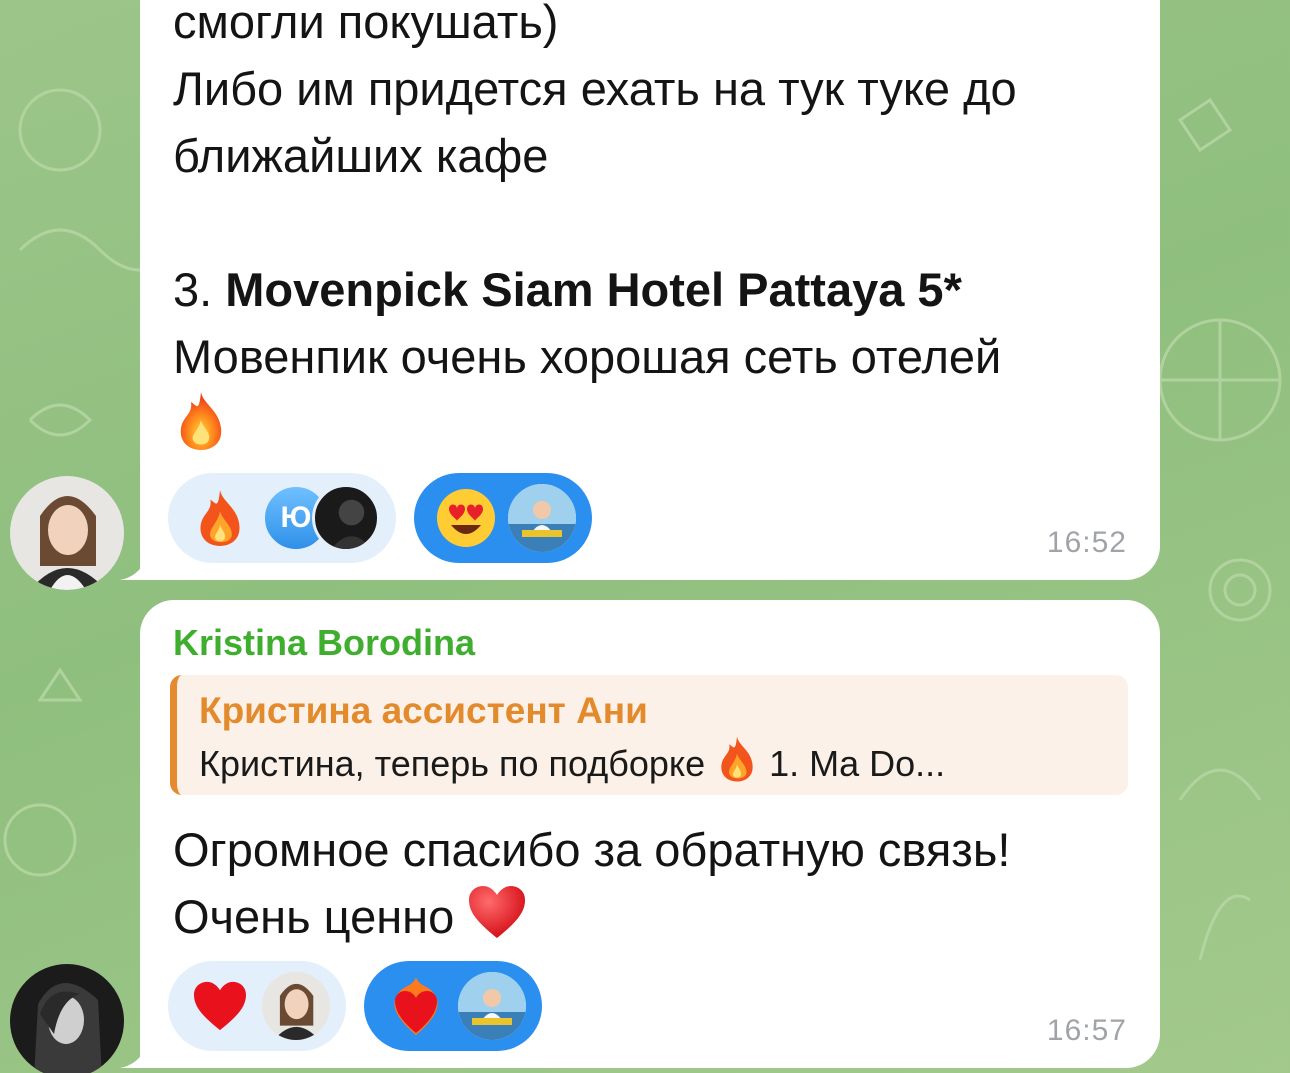 The height and width of the screenshot is (1073, 1290). I want to click on red-heart-icon, so click(497, 920).